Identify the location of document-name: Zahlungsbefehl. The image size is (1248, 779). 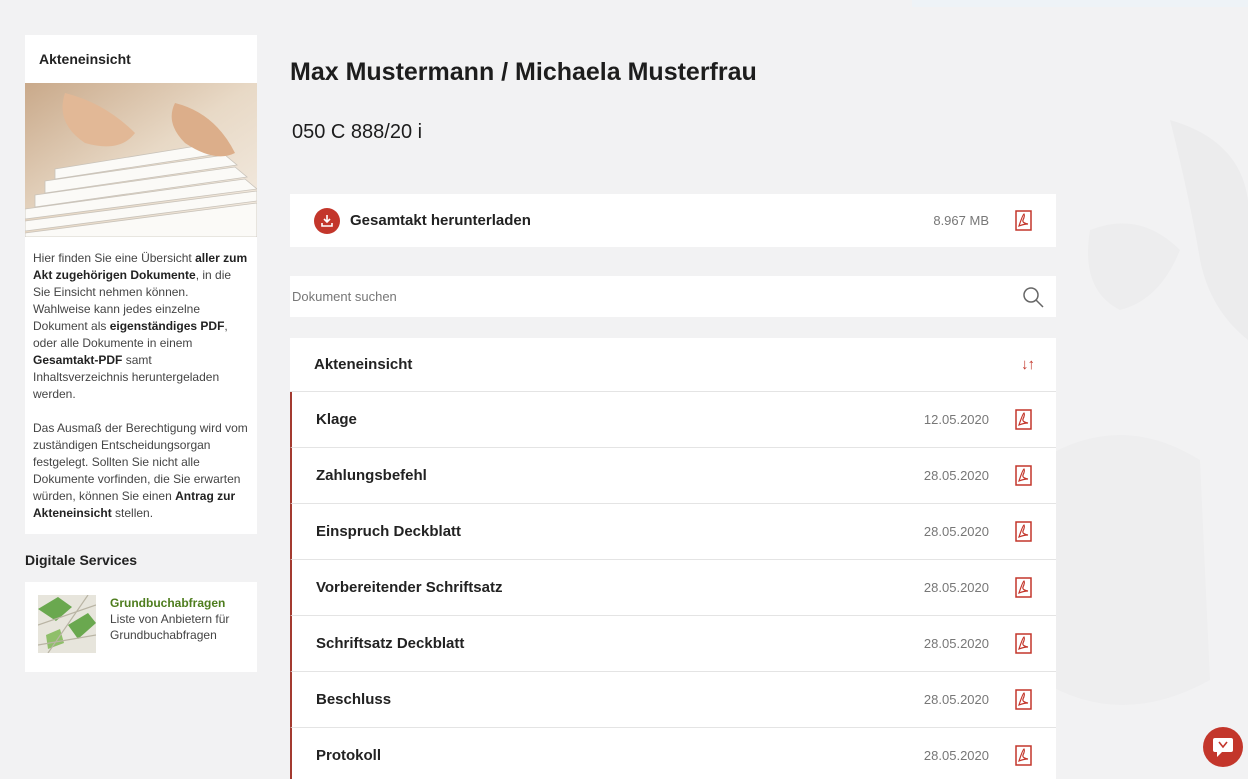
(620, 475).